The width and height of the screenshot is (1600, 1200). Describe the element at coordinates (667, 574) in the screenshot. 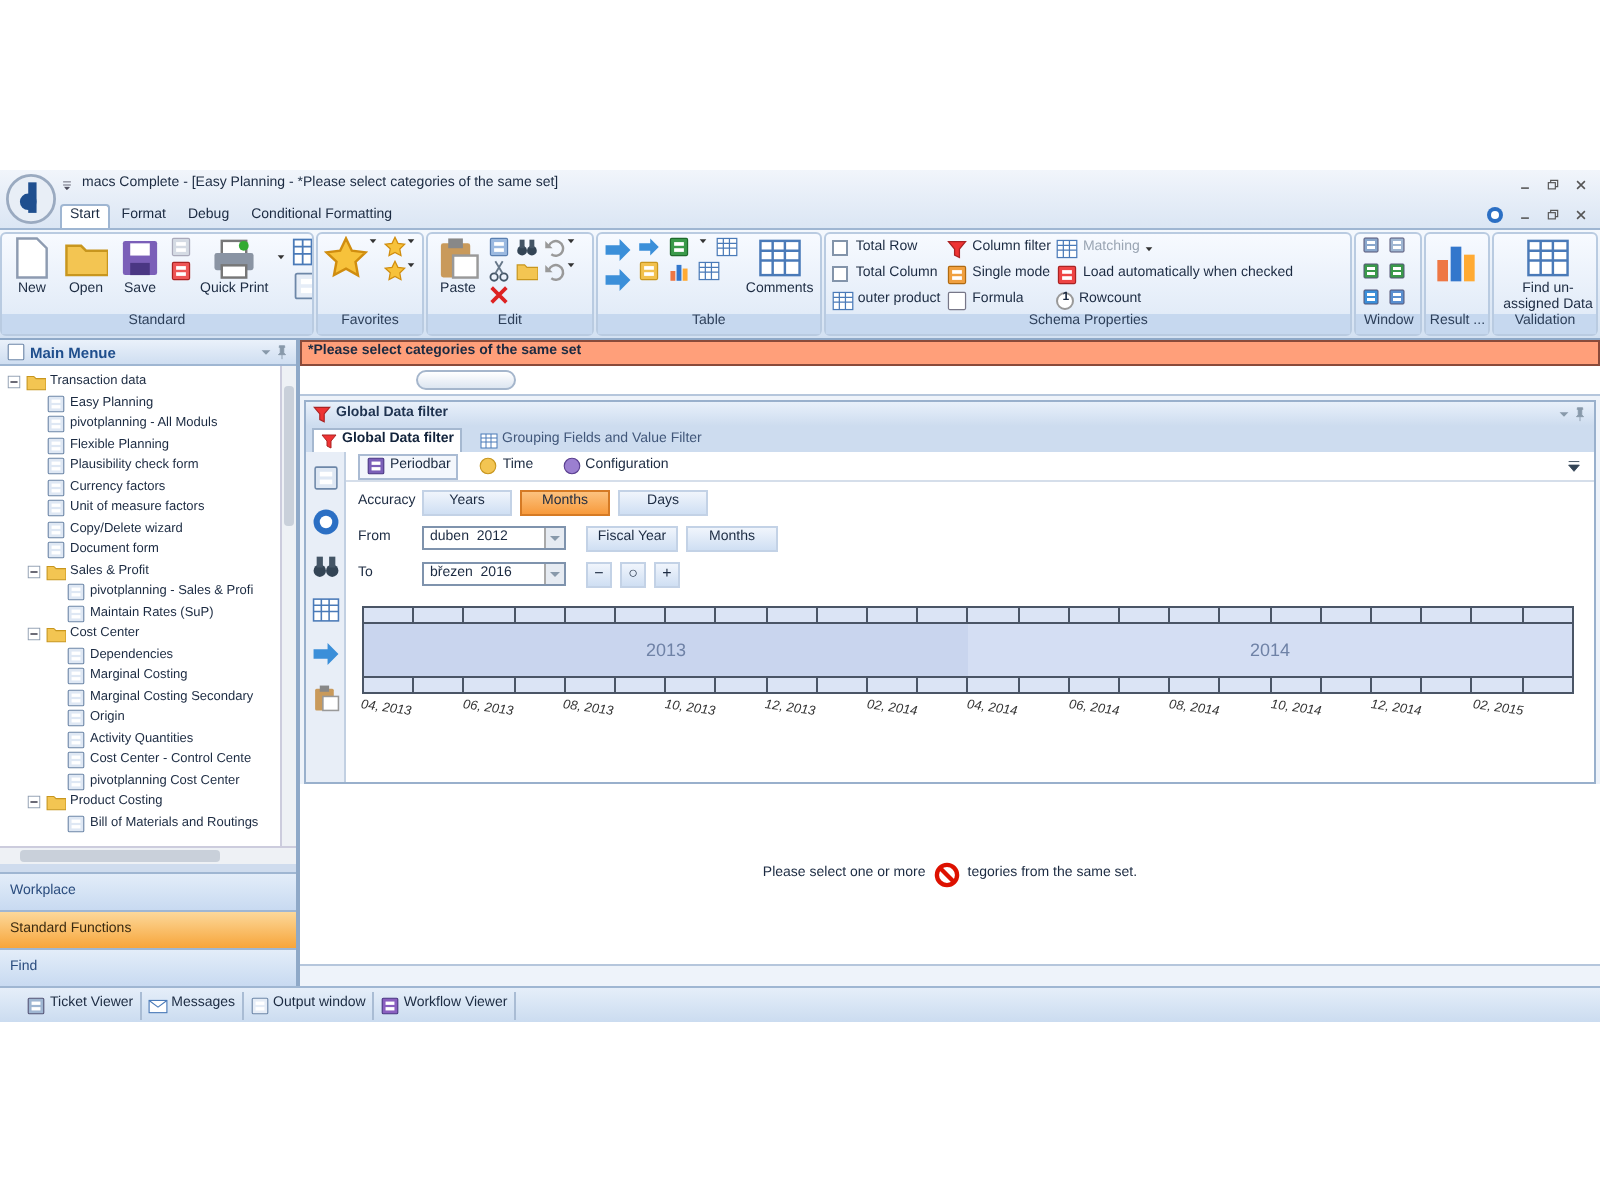

I see `step-button: +` at that location.